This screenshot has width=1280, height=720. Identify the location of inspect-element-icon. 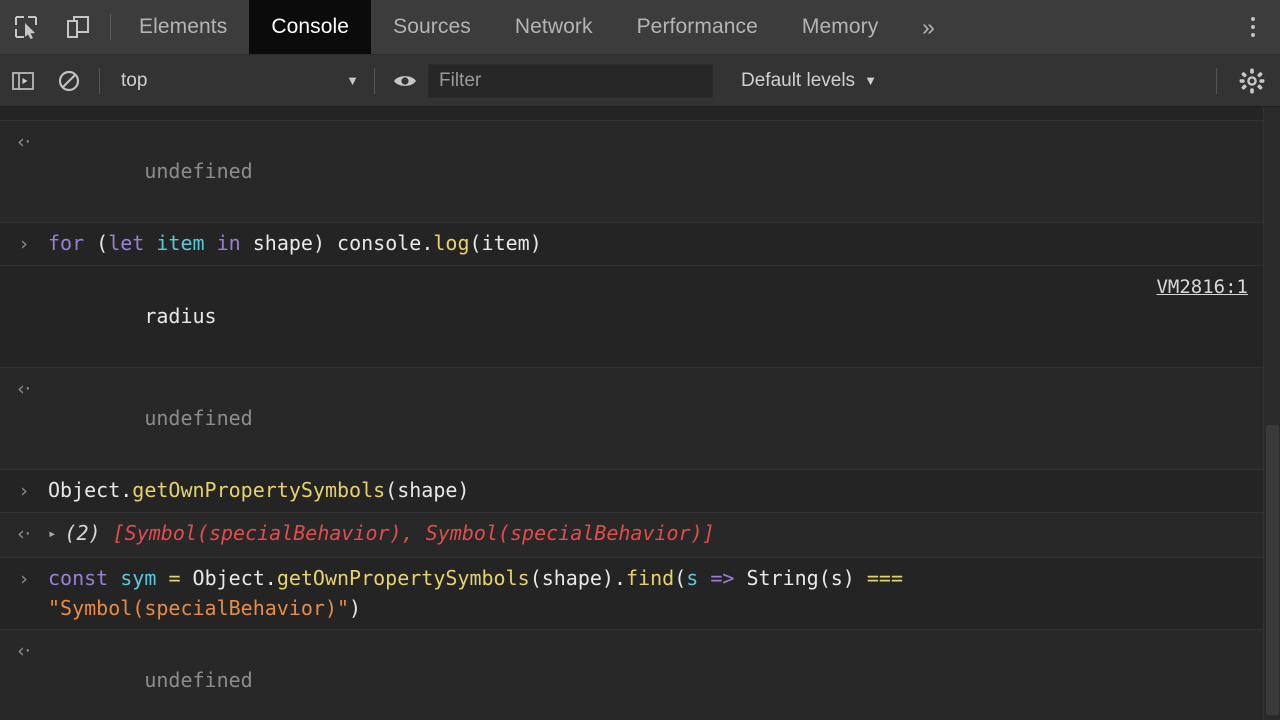
(26, 27).